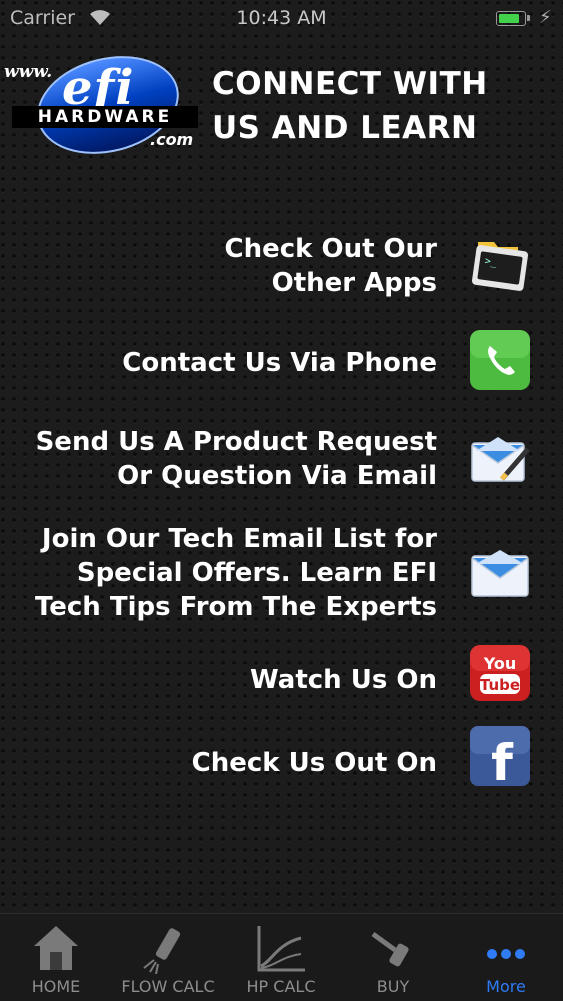 This screenshot has height=1001, width=563. I want to click on svg-text: Tube, so click(500, 685).